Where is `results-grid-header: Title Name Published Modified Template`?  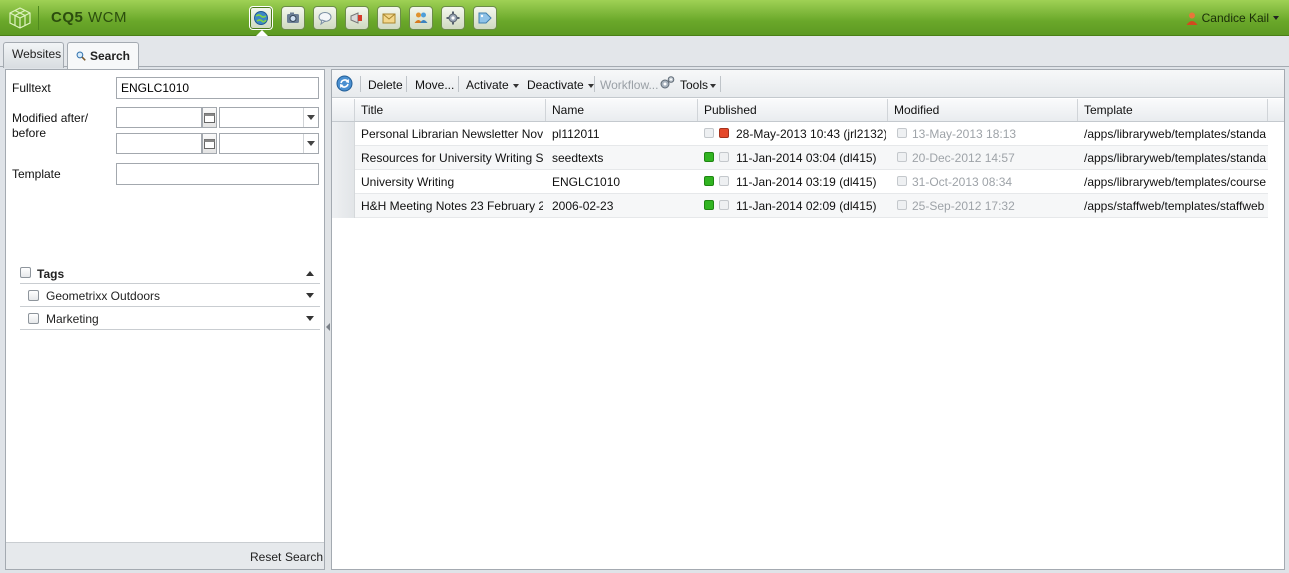
results-grid-header: Title Name Published Modified Template is located at coordinates (808, 110).